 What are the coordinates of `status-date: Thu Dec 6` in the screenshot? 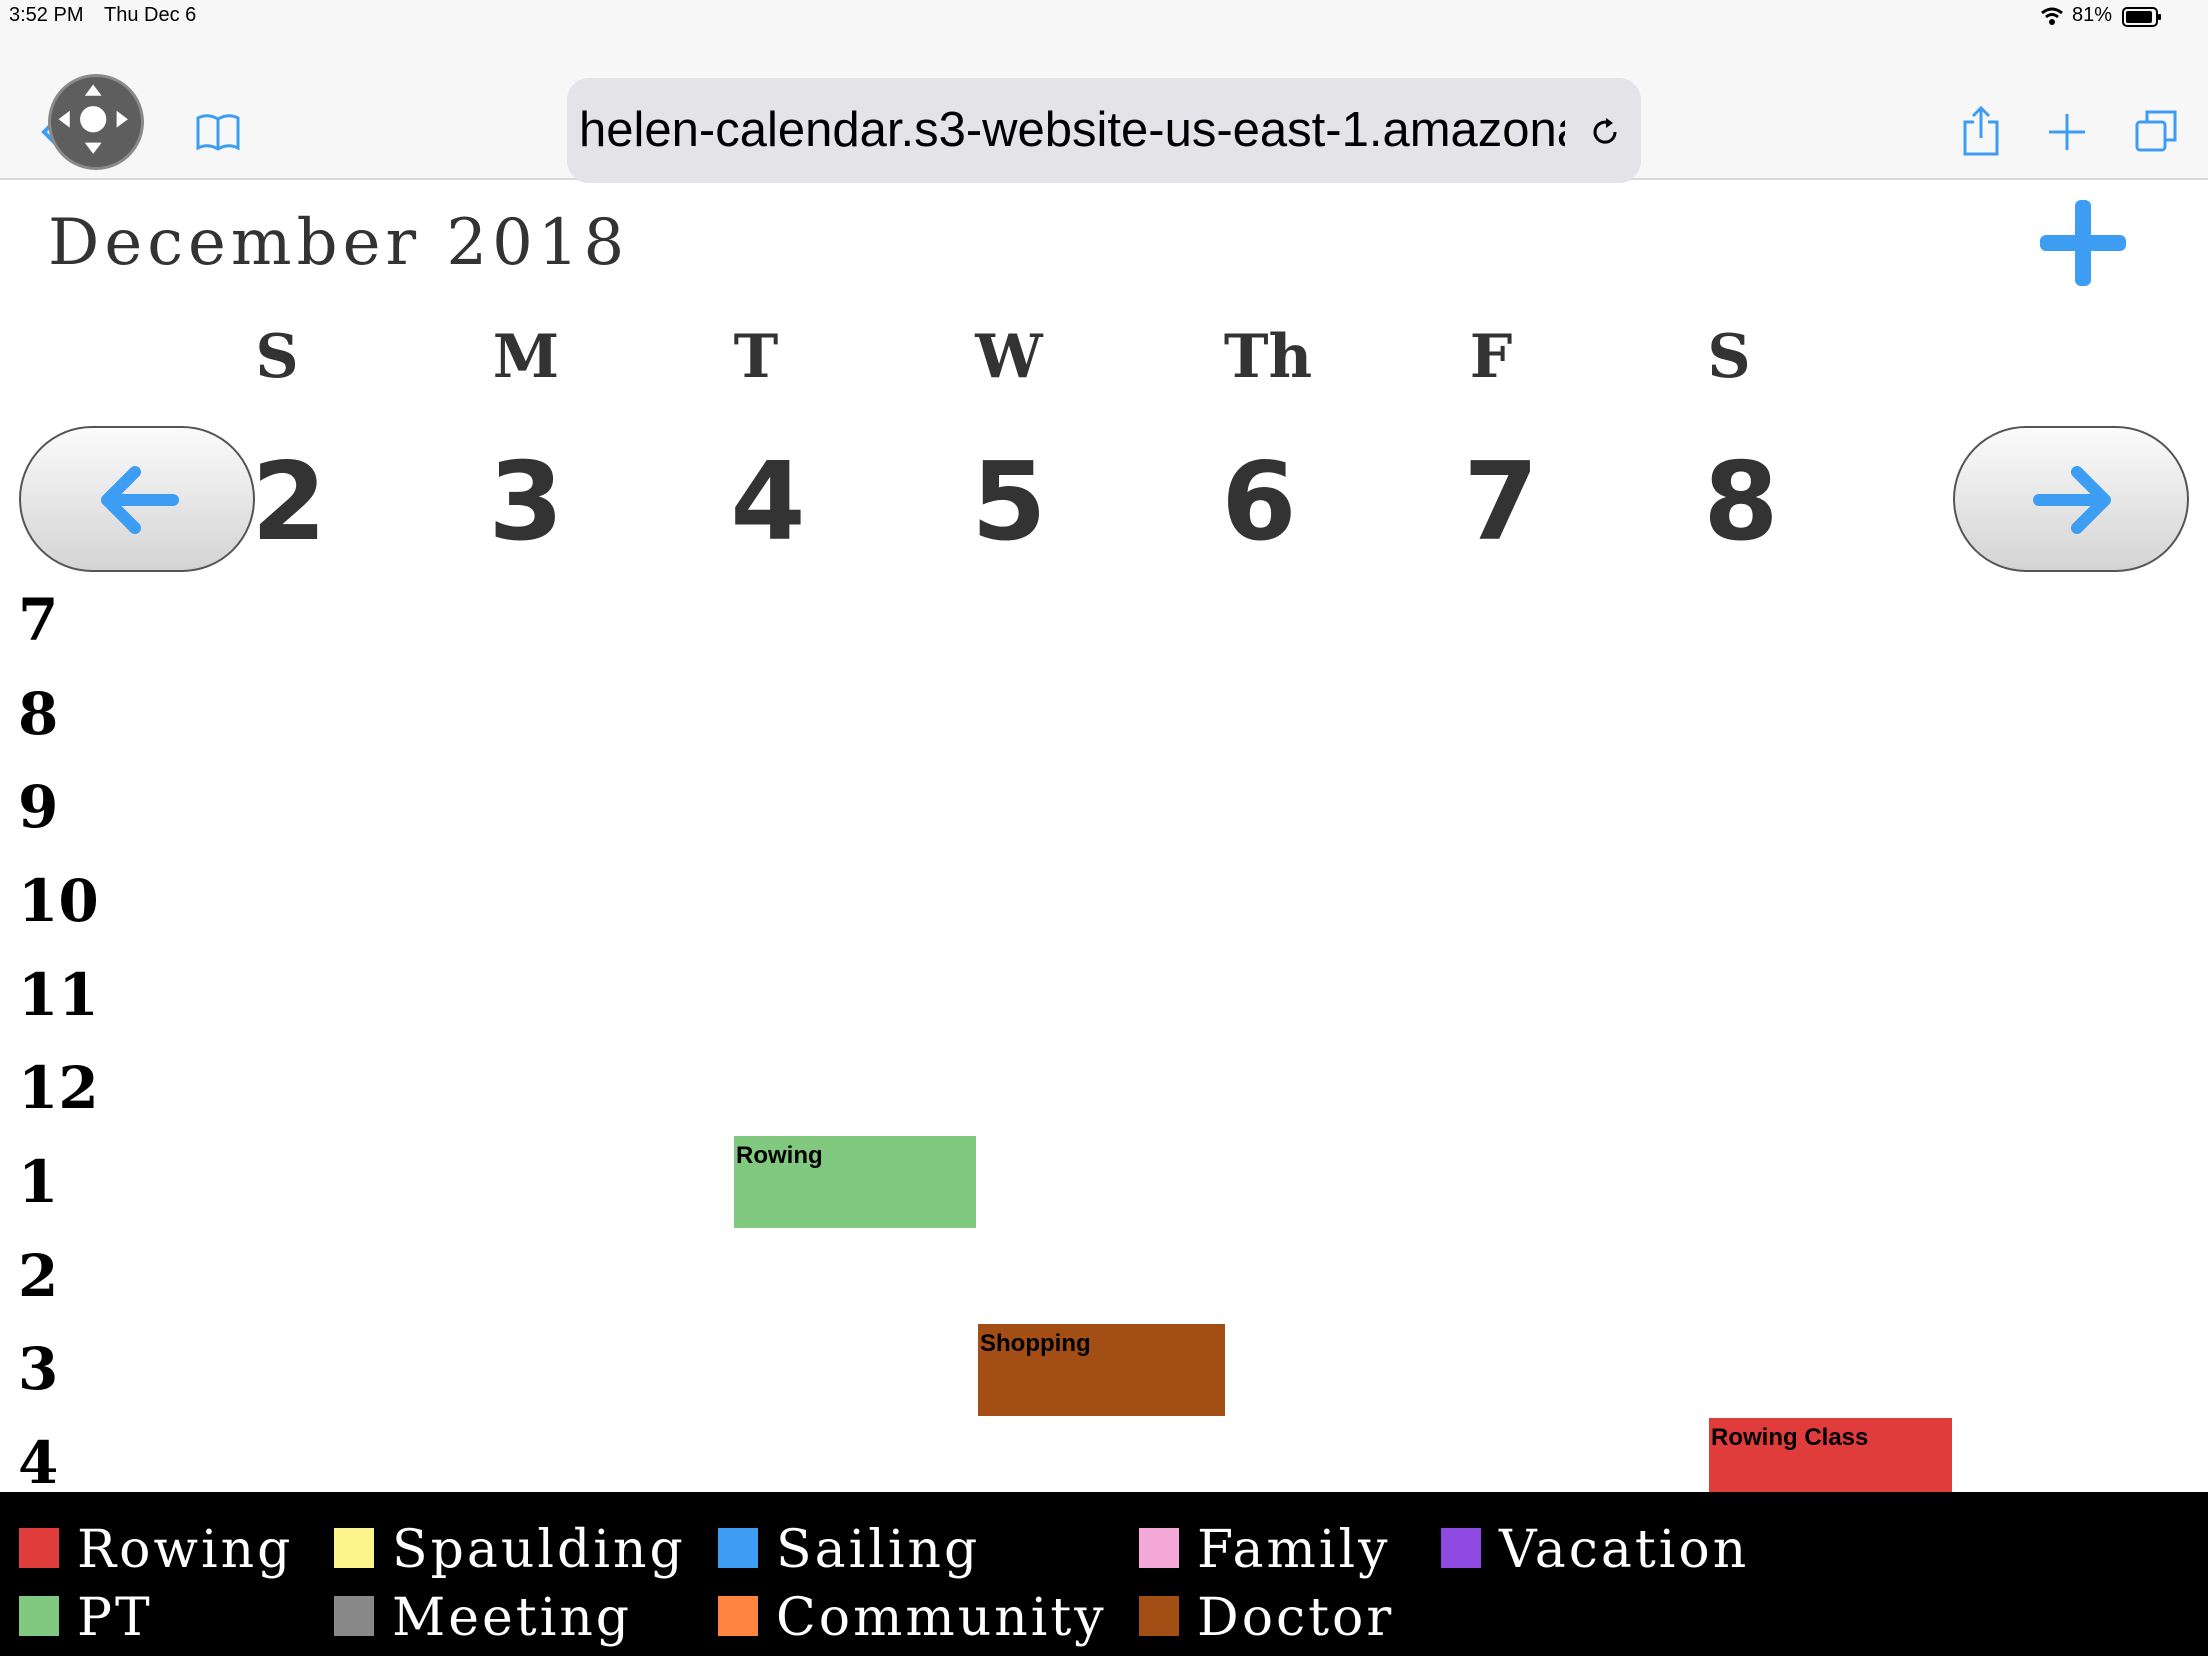 It's located at (150, 15).